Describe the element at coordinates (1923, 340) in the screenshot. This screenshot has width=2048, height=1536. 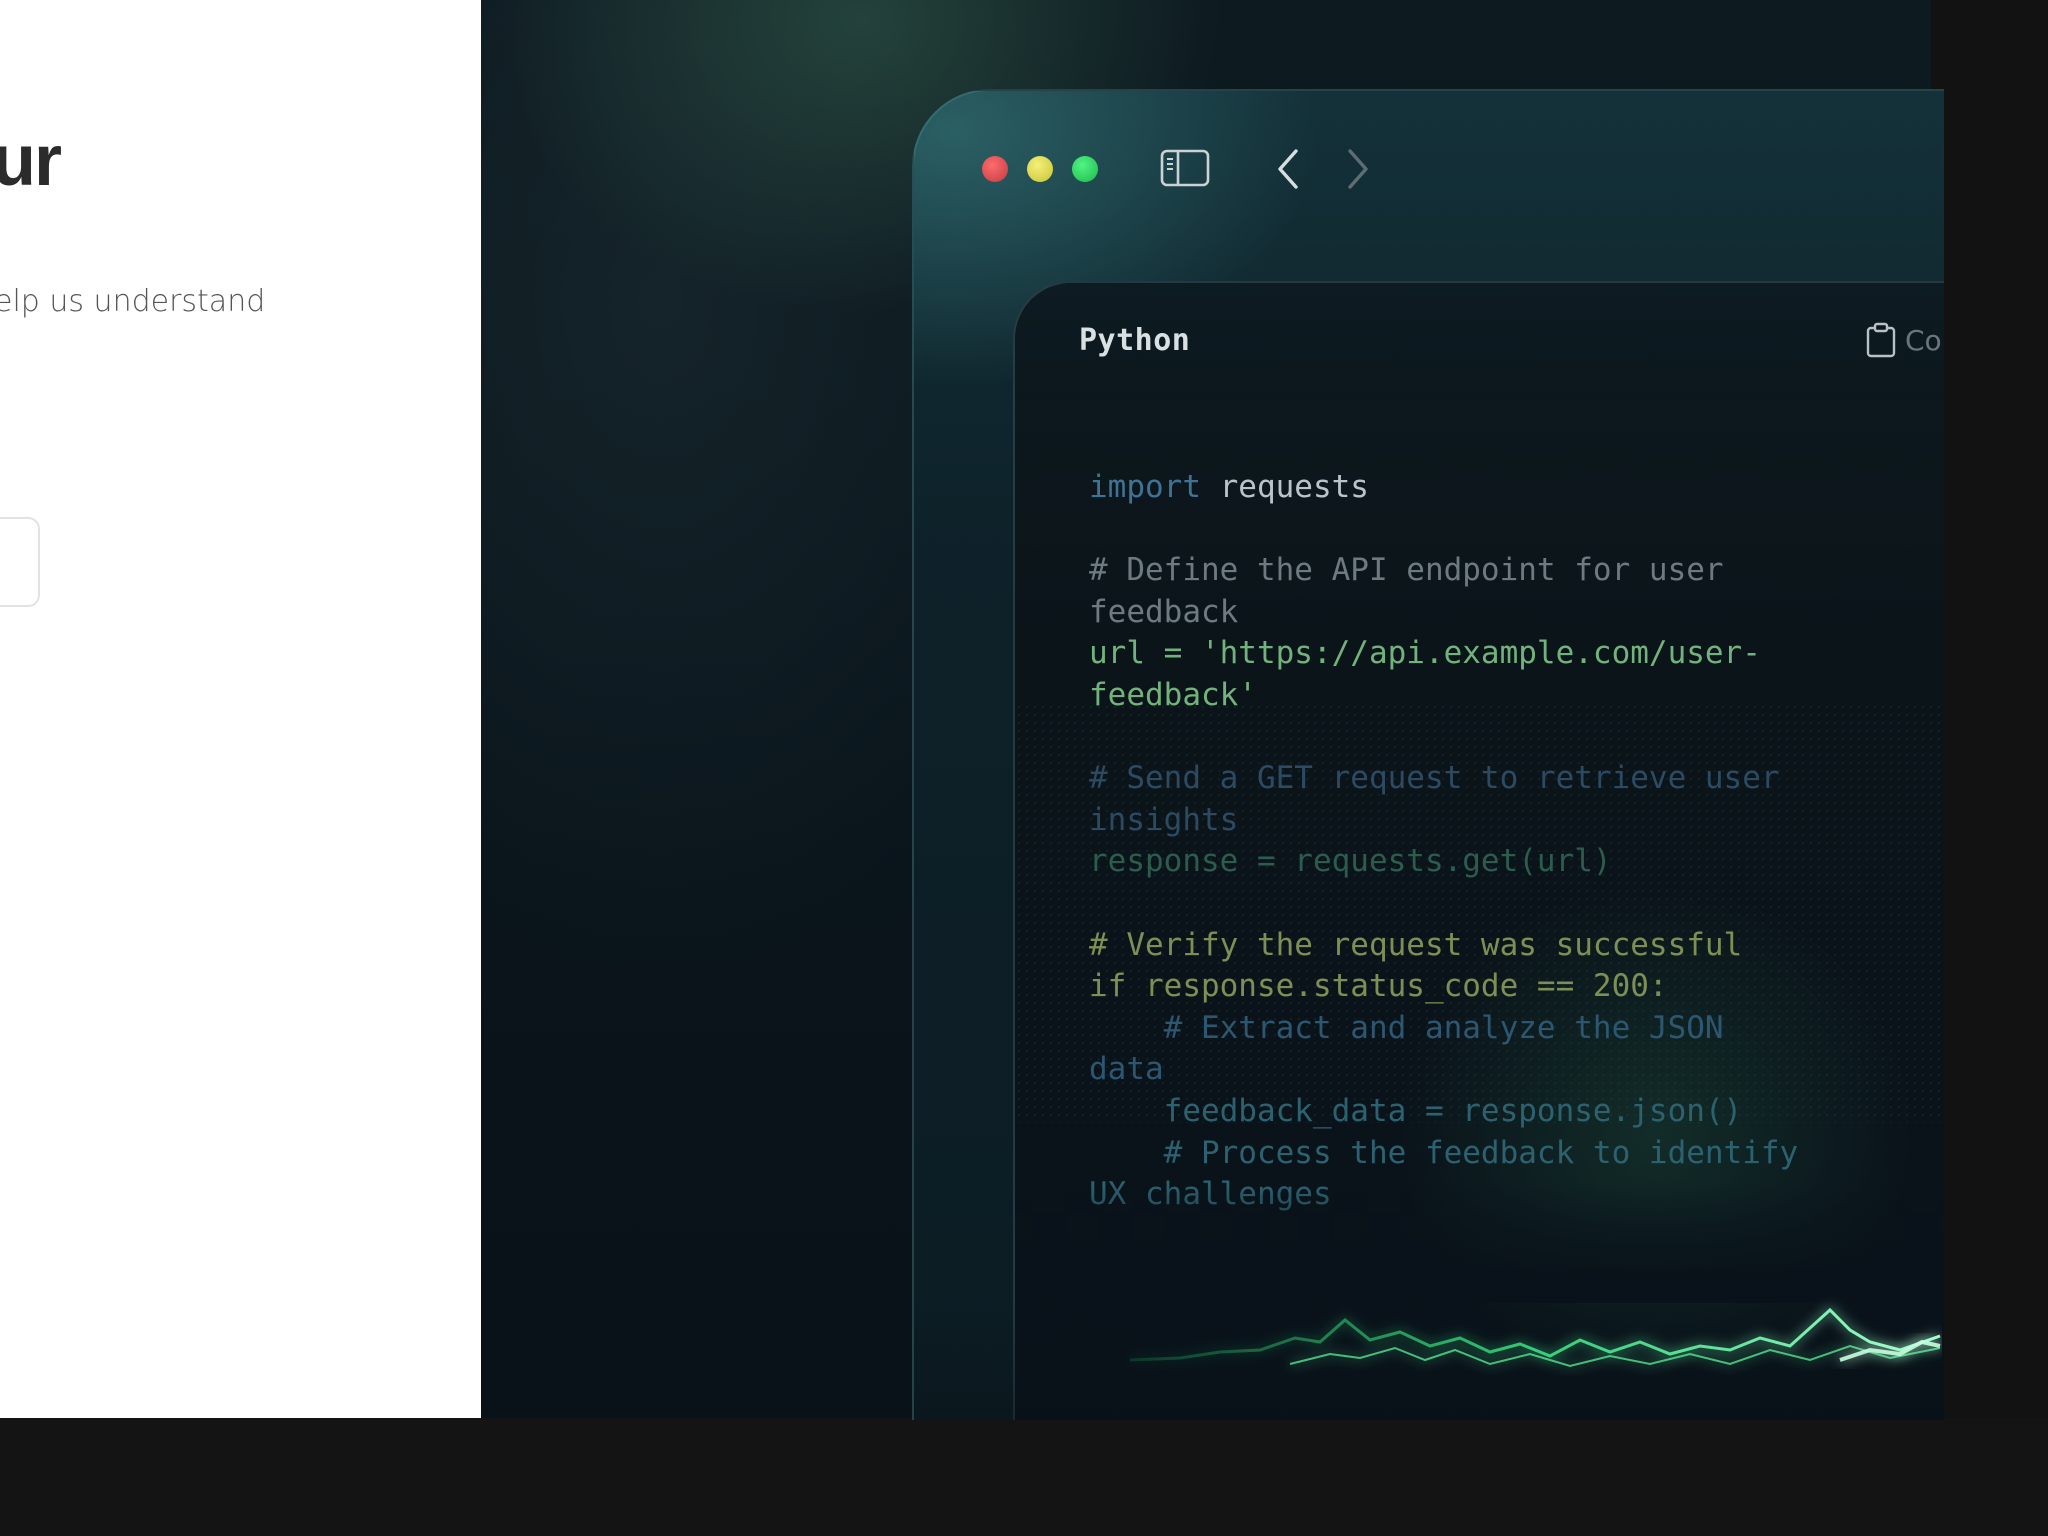
I see `copy-label: Co` at that location.